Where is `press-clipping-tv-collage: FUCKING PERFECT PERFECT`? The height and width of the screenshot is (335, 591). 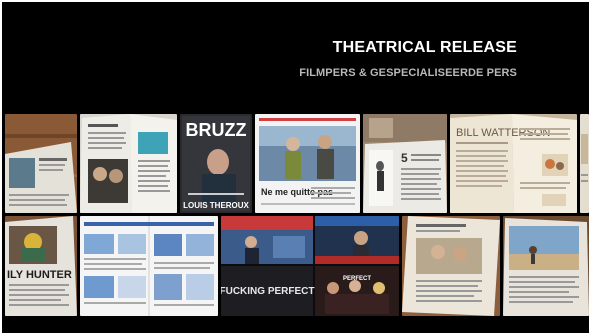
press-clipping-tv-collage: FUCKING PERFECT PERFECT is located at coordinates (310, 266).